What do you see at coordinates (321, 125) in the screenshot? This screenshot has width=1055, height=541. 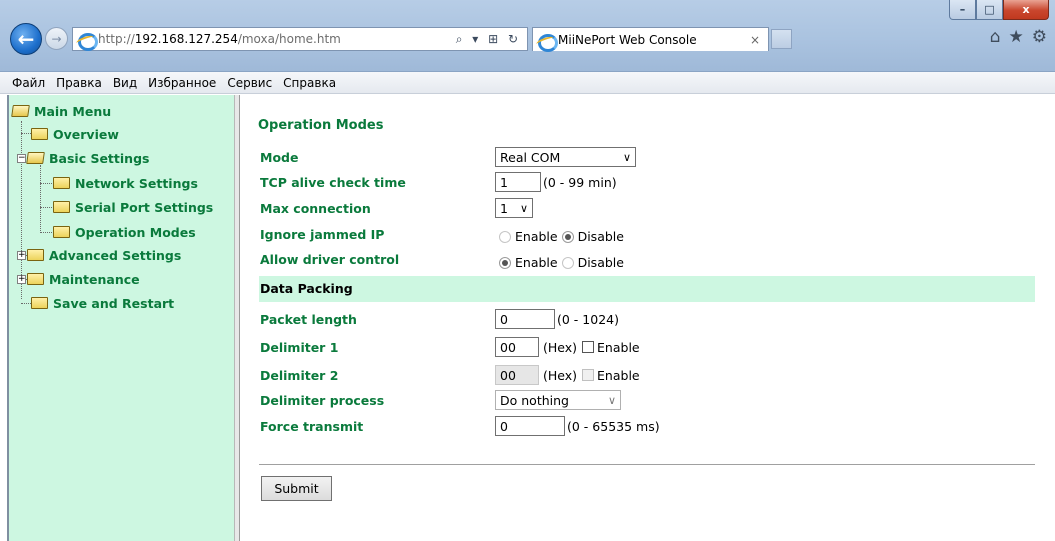 I see `page-title: Operation Modes` at bounding box center [321, 125].